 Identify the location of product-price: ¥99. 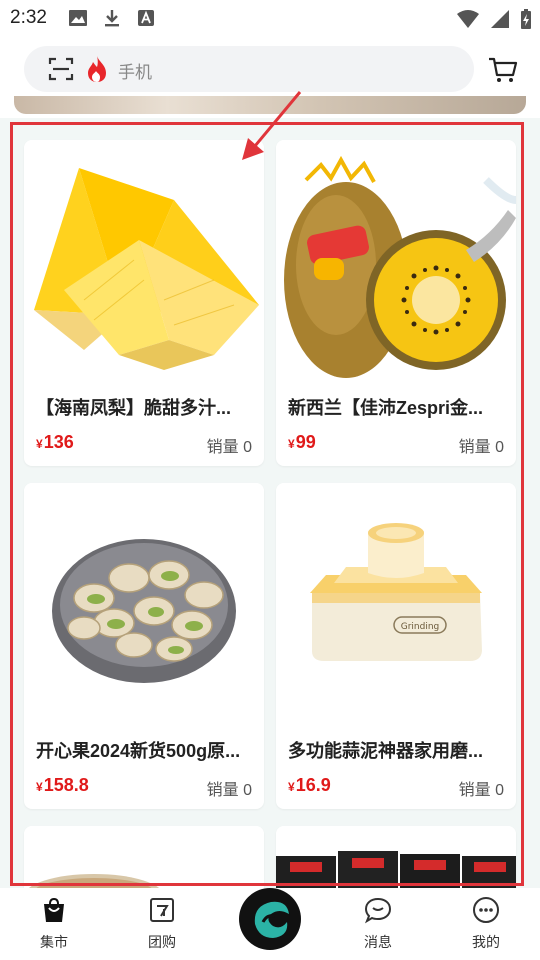
(302, 442).